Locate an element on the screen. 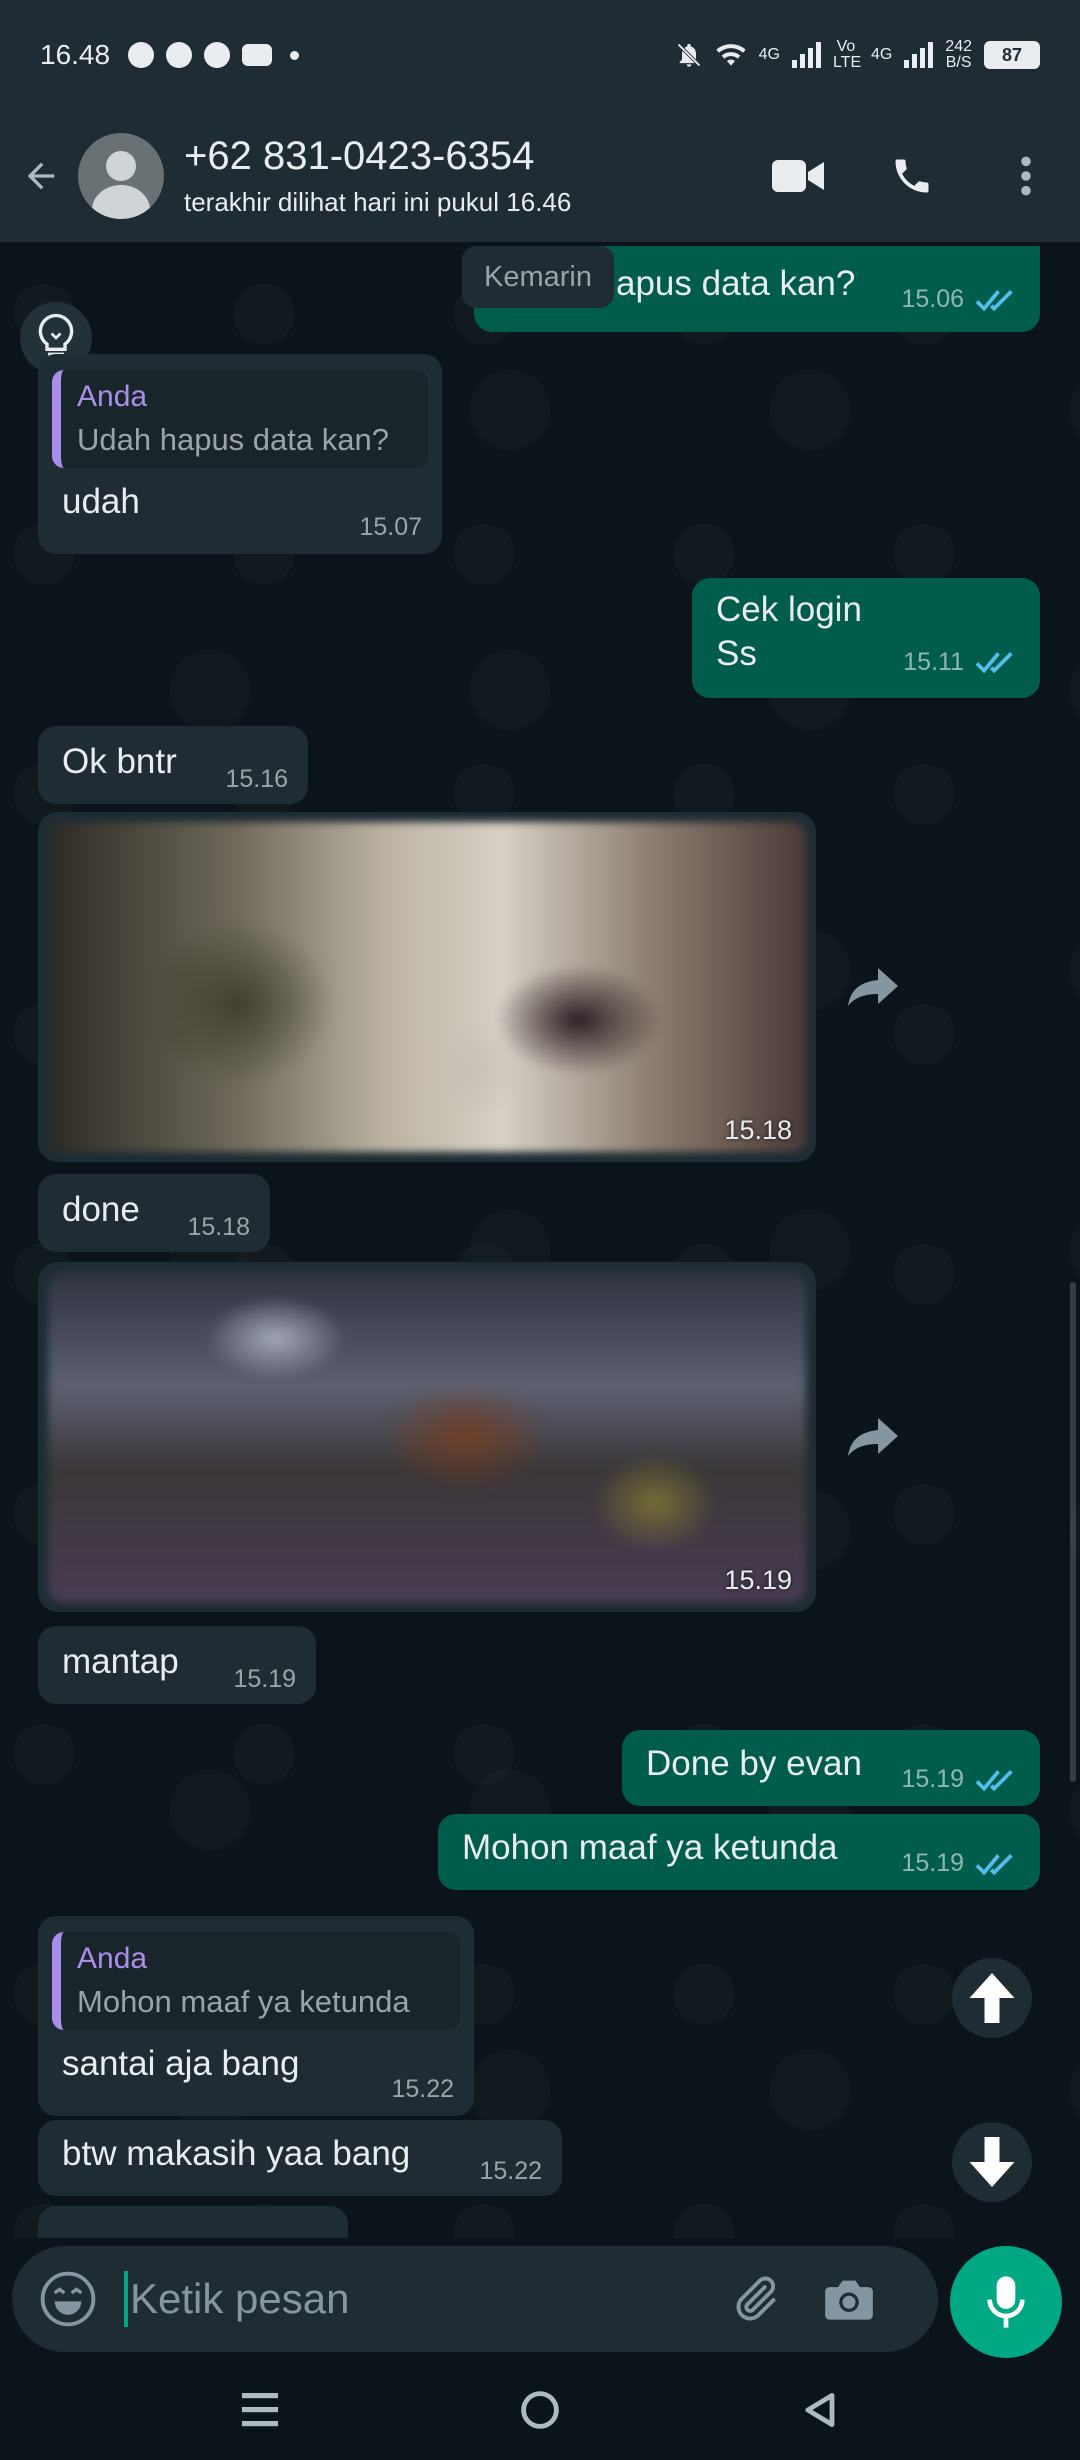 The width and height of the screenshot is (1080, 2460). message-meta: 15.11 is located at coordinates (961, 662).